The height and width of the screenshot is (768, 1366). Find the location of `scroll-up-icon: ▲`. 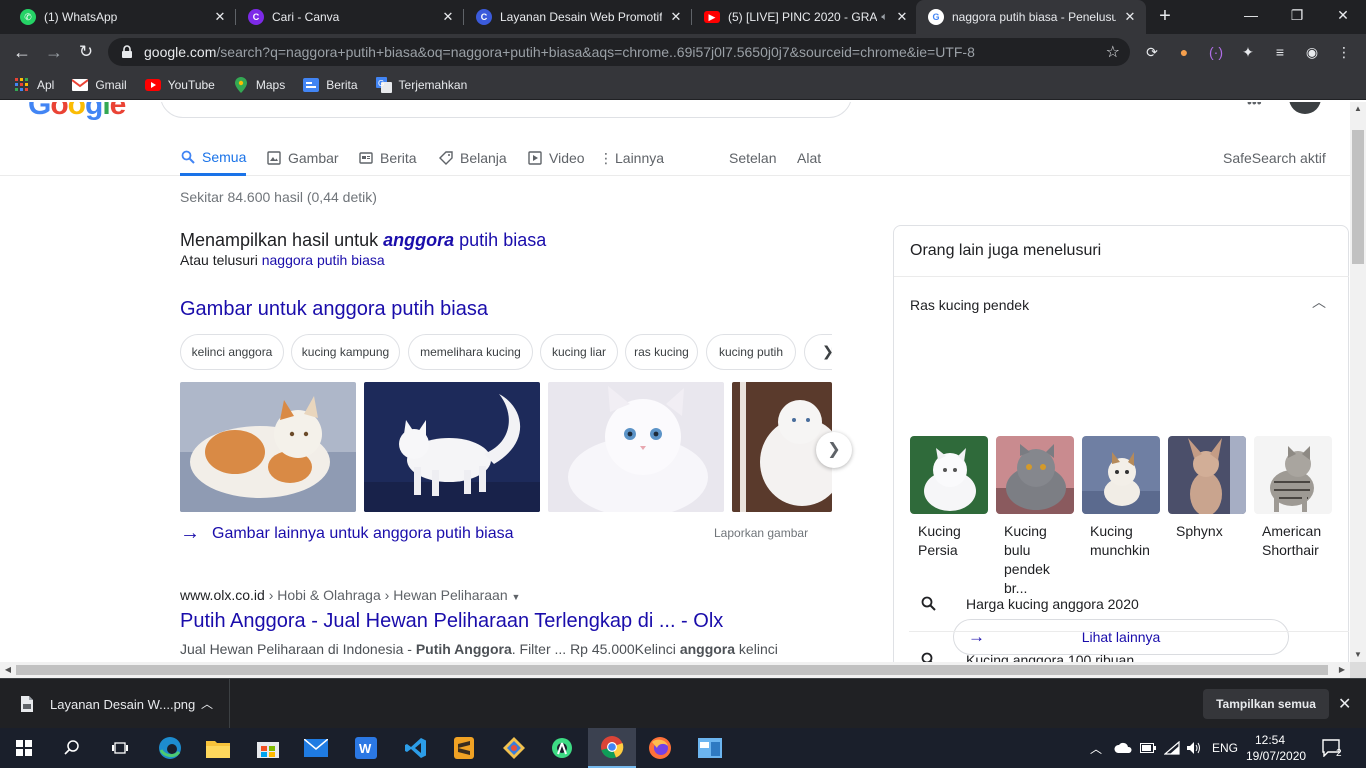

scroll-up-icon: ▲ is located at coordinates (1358, 109).